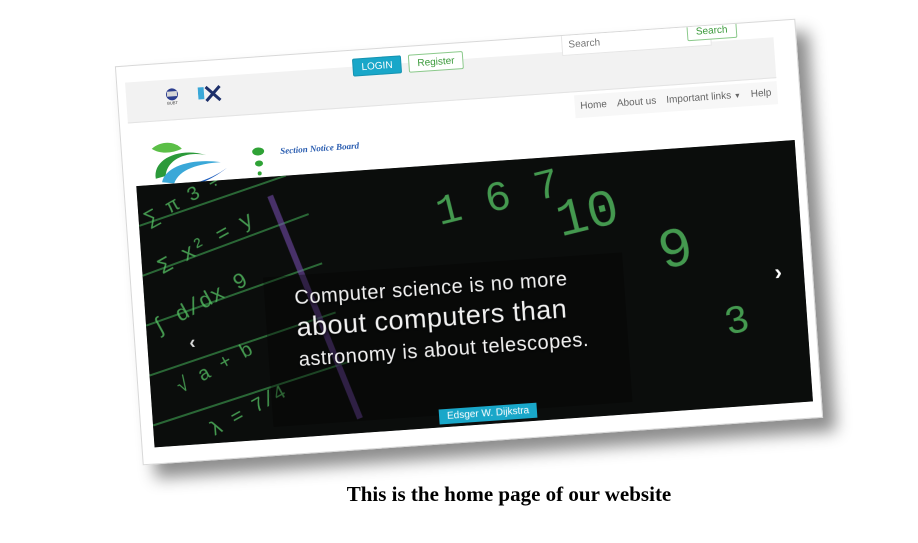  What do you see at coordinates (698, 98) in the screenshot?
I see `nav-important-links-label: Important links` at bounding box center [698, 98].